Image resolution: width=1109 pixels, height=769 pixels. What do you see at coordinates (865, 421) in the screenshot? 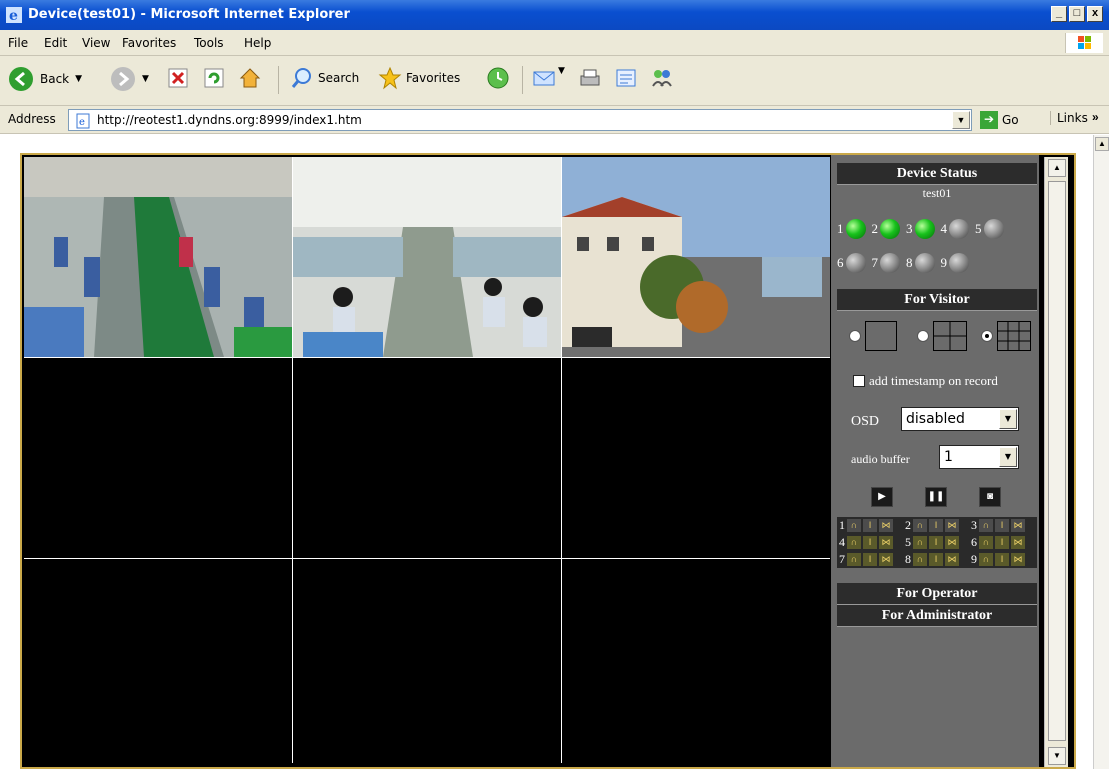
I see `osd-label: OSD` at bounding box center [865, 421].